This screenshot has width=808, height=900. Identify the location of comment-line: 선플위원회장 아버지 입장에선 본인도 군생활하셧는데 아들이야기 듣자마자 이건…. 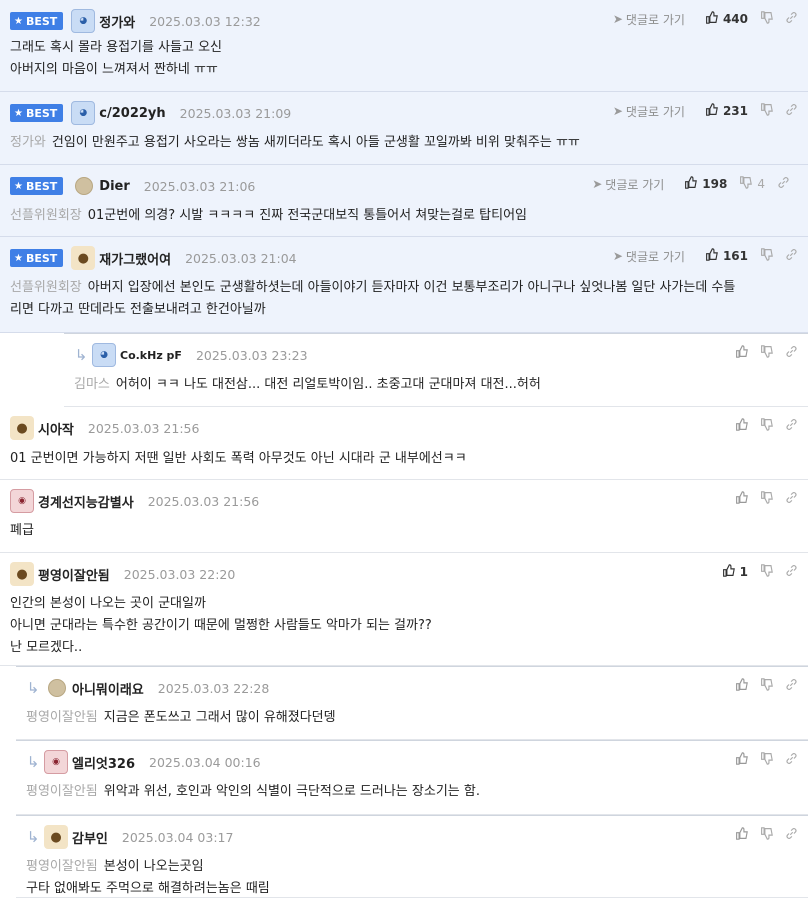
(404, 288).